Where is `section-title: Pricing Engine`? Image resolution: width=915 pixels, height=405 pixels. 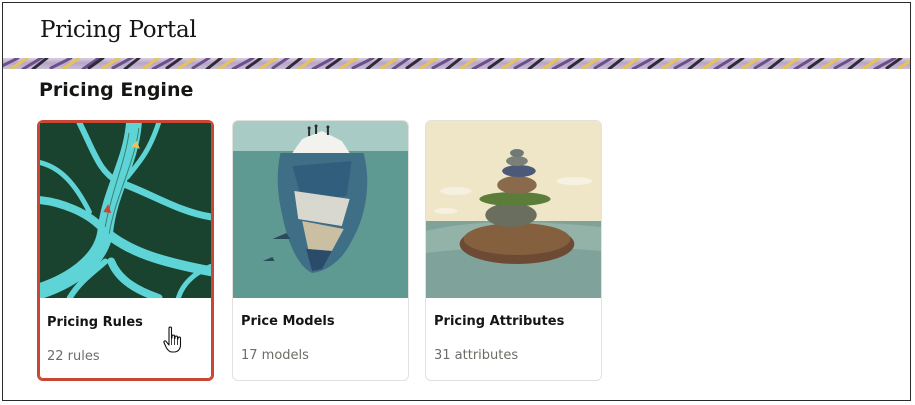
section-title: Pricing Engine is located at coordinates (116, 90).